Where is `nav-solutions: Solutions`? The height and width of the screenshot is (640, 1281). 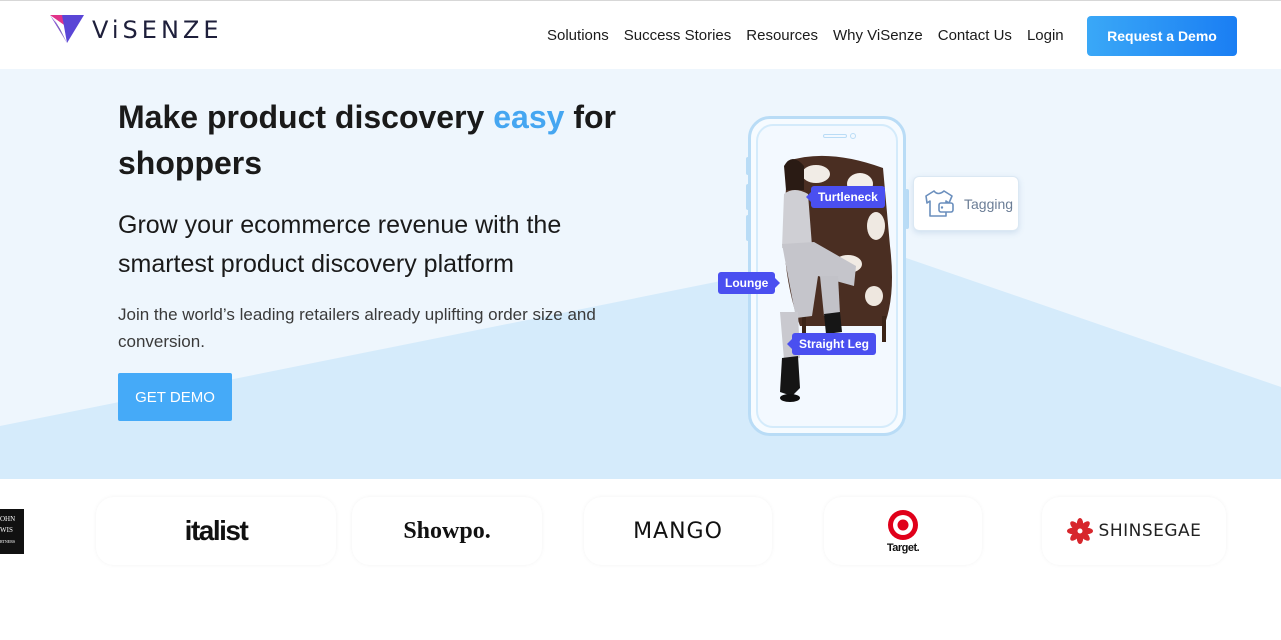 nav-solutions: Solutions is located at coordinates (578, 35).